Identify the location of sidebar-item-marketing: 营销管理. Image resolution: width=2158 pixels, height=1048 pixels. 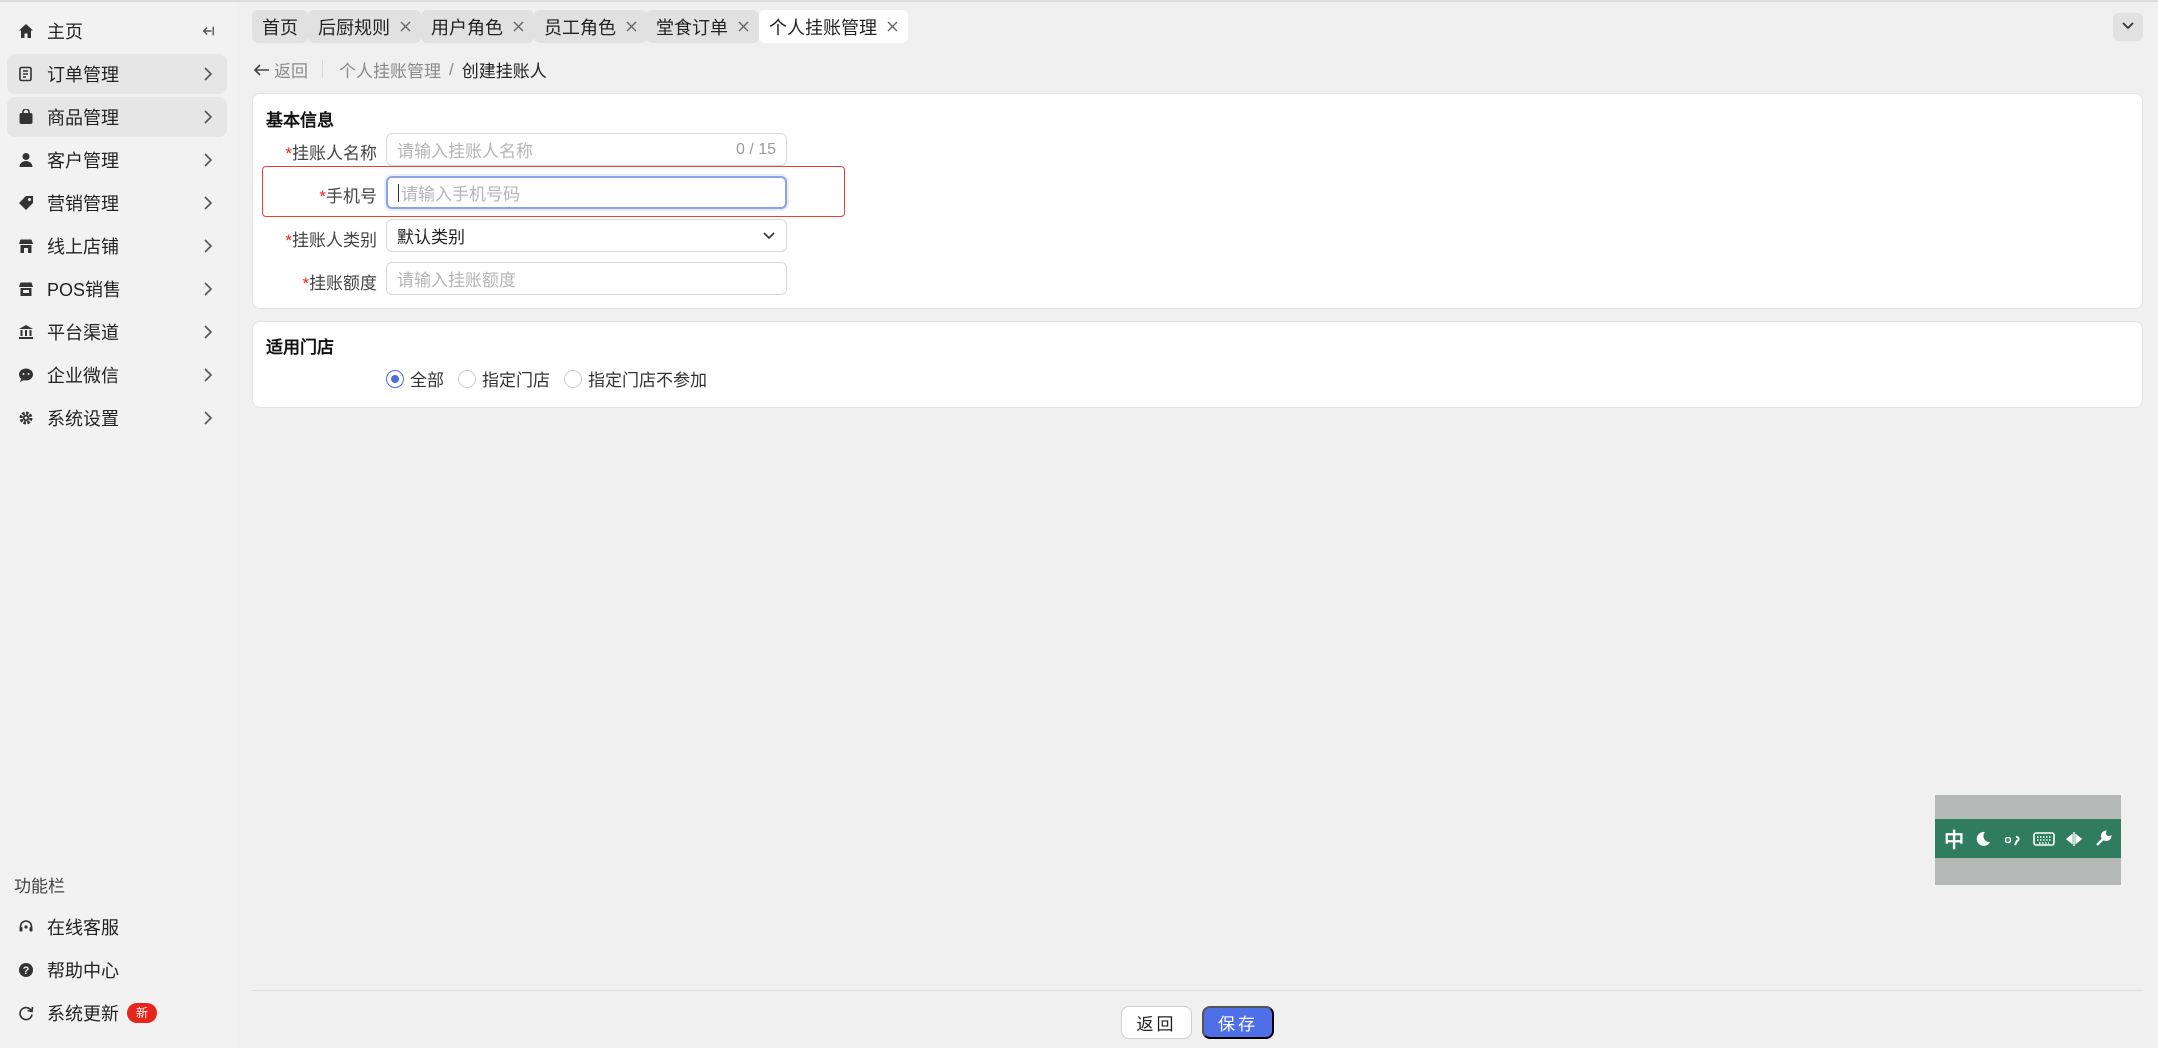
(117, 203).